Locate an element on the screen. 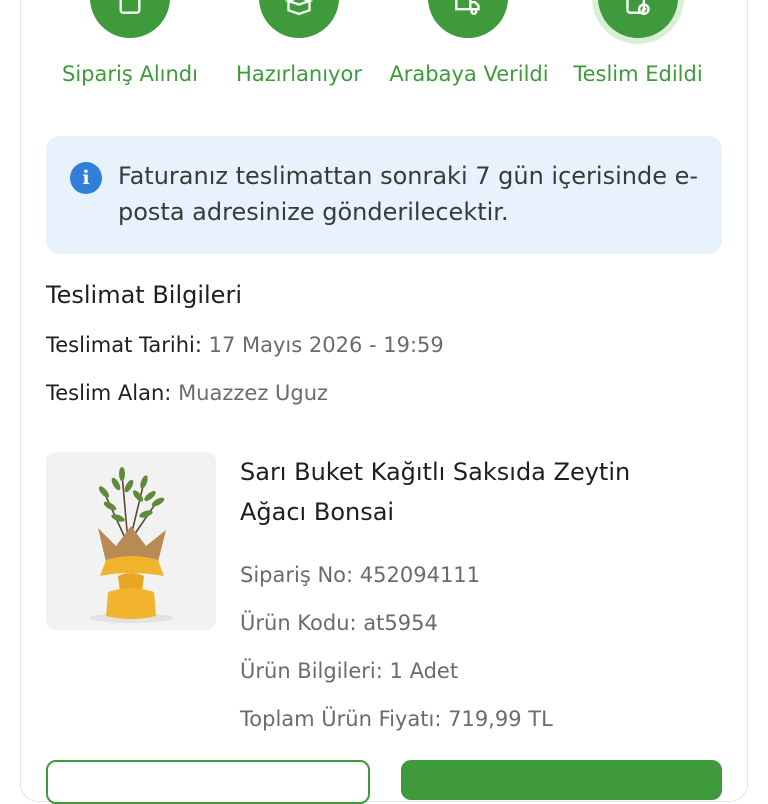 Image resolution: width=768 pixels, height=804 pixels. product-code-label: Ürün Kodu: is located at coordinates (298, 623).